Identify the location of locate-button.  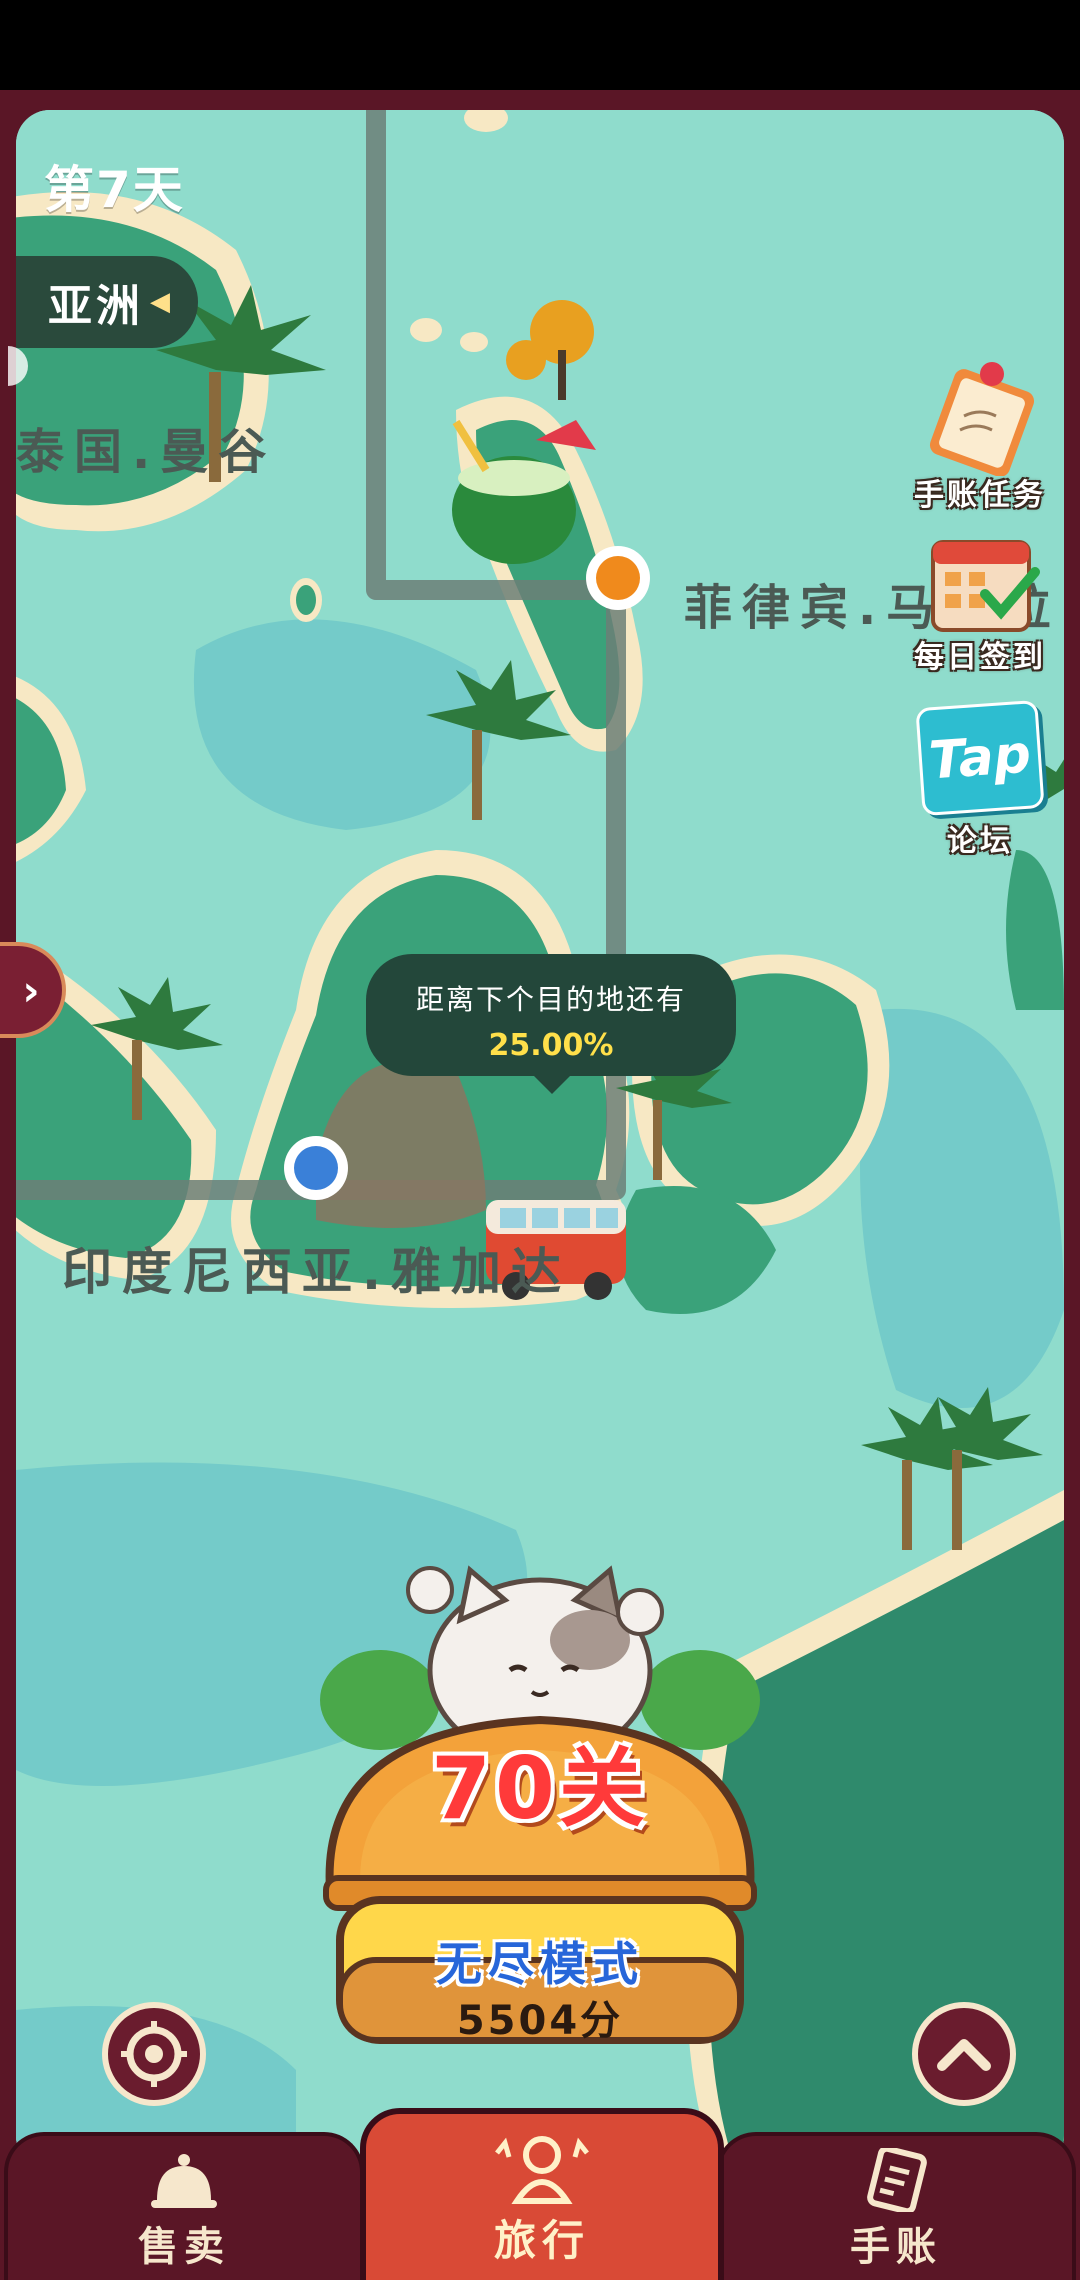
(154, 2054).